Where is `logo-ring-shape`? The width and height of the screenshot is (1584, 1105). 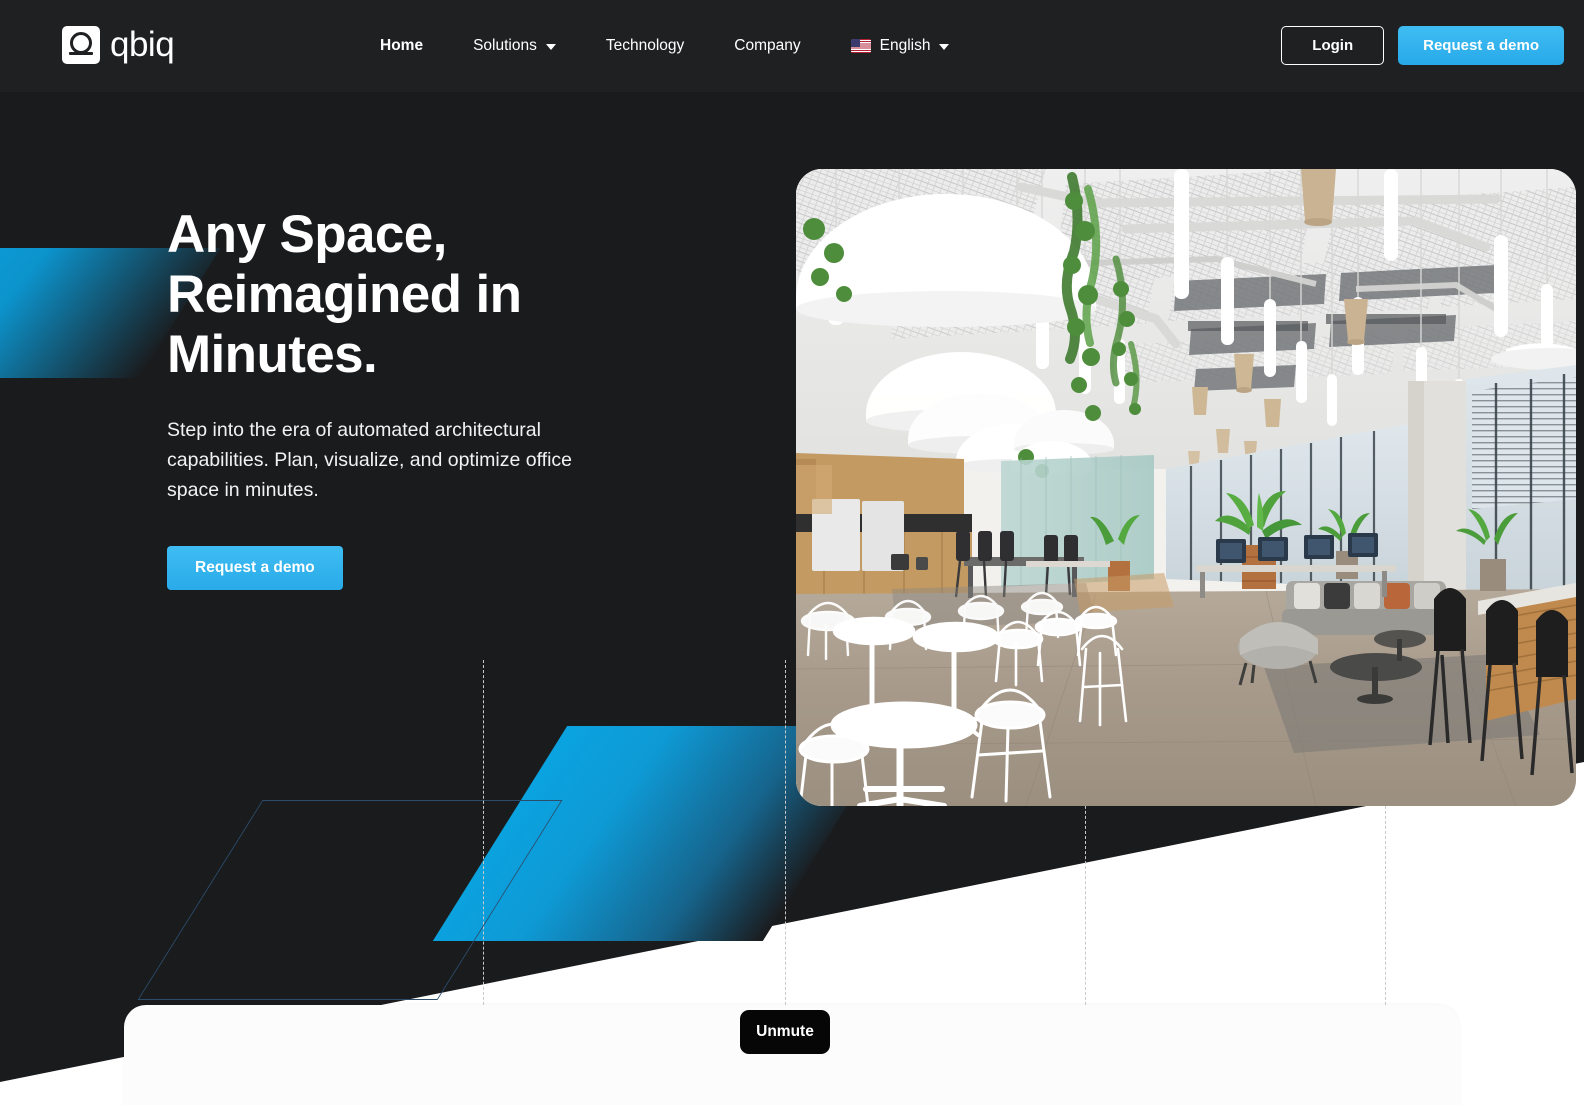 logo-ring-shape is located at coordinates (81, 43).